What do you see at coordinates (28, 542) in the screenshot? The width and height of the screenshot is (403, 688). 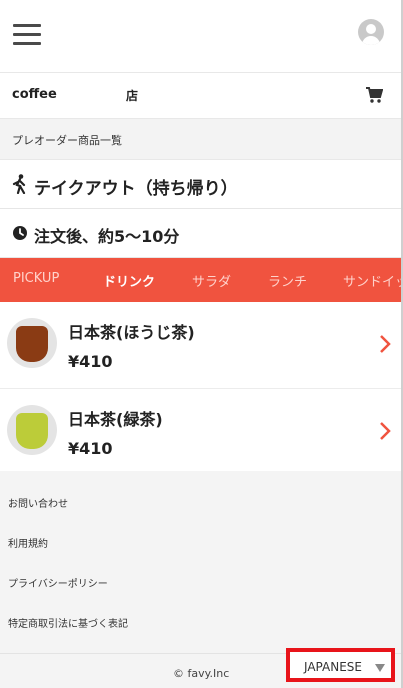 I see `terms-link: 利用規約` at bounding box center [28, 542].